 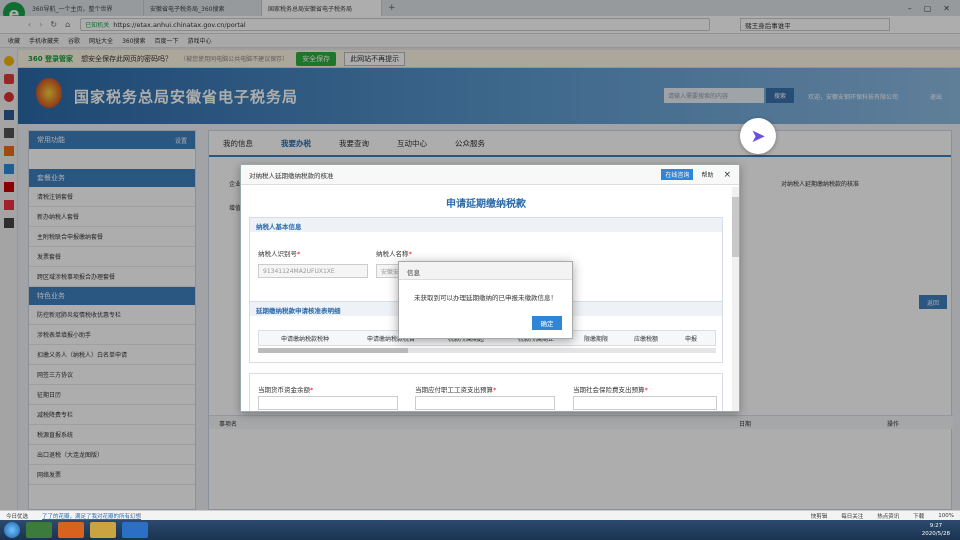 What do you see at coordinates (304, 339) in the screenshot?
I see `column-header: 申请缴纳税款税种` at bounding box center [304, 339].